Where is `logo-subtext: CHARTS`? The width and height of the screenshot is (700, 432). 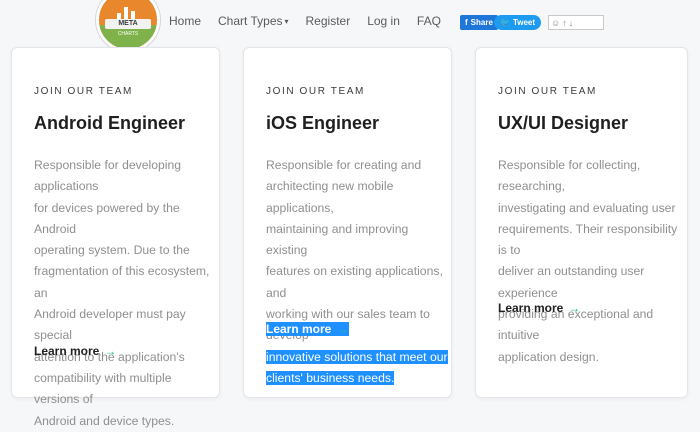 logo-subtext: CHARTS is located at coordinates (128, 34).